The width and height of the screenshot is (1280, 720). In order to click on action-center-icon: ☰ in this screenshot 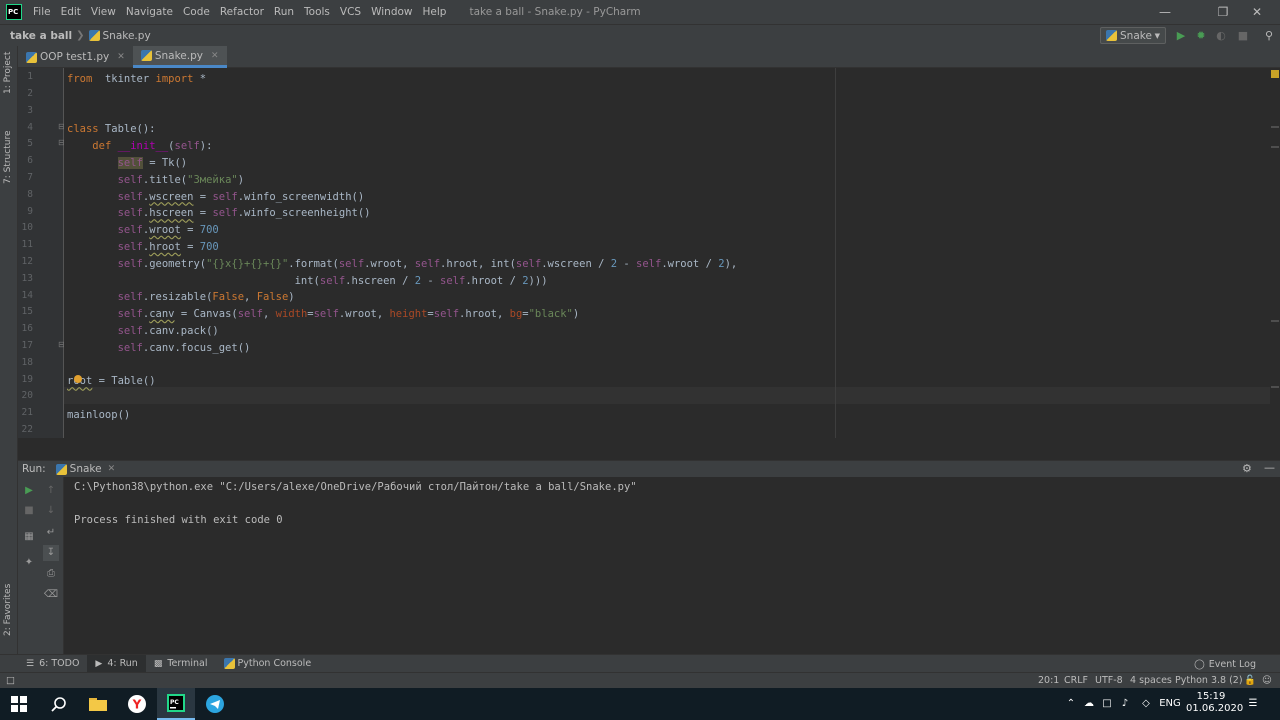, I will do `click(1253, 704)`.